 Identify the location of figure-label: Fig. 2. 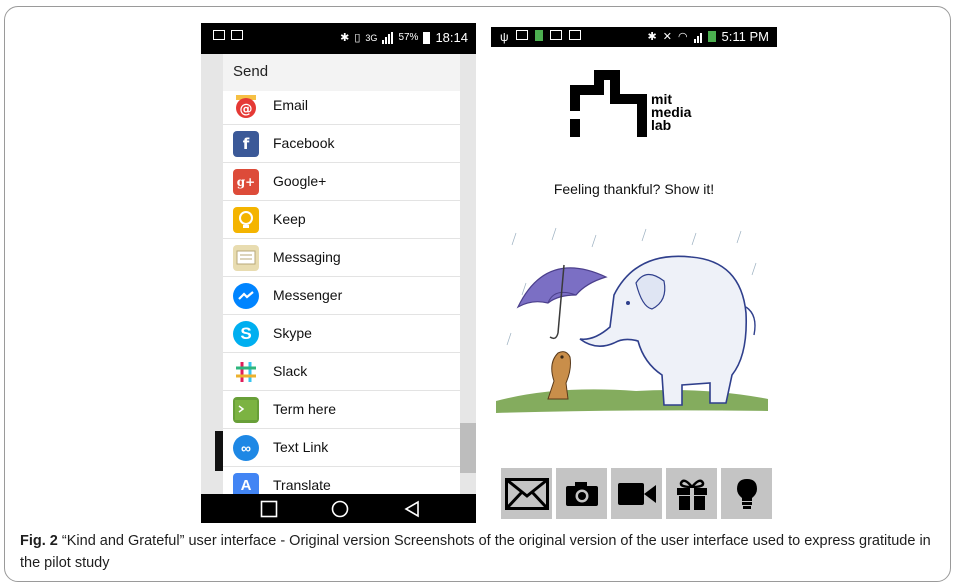
(39, 541).